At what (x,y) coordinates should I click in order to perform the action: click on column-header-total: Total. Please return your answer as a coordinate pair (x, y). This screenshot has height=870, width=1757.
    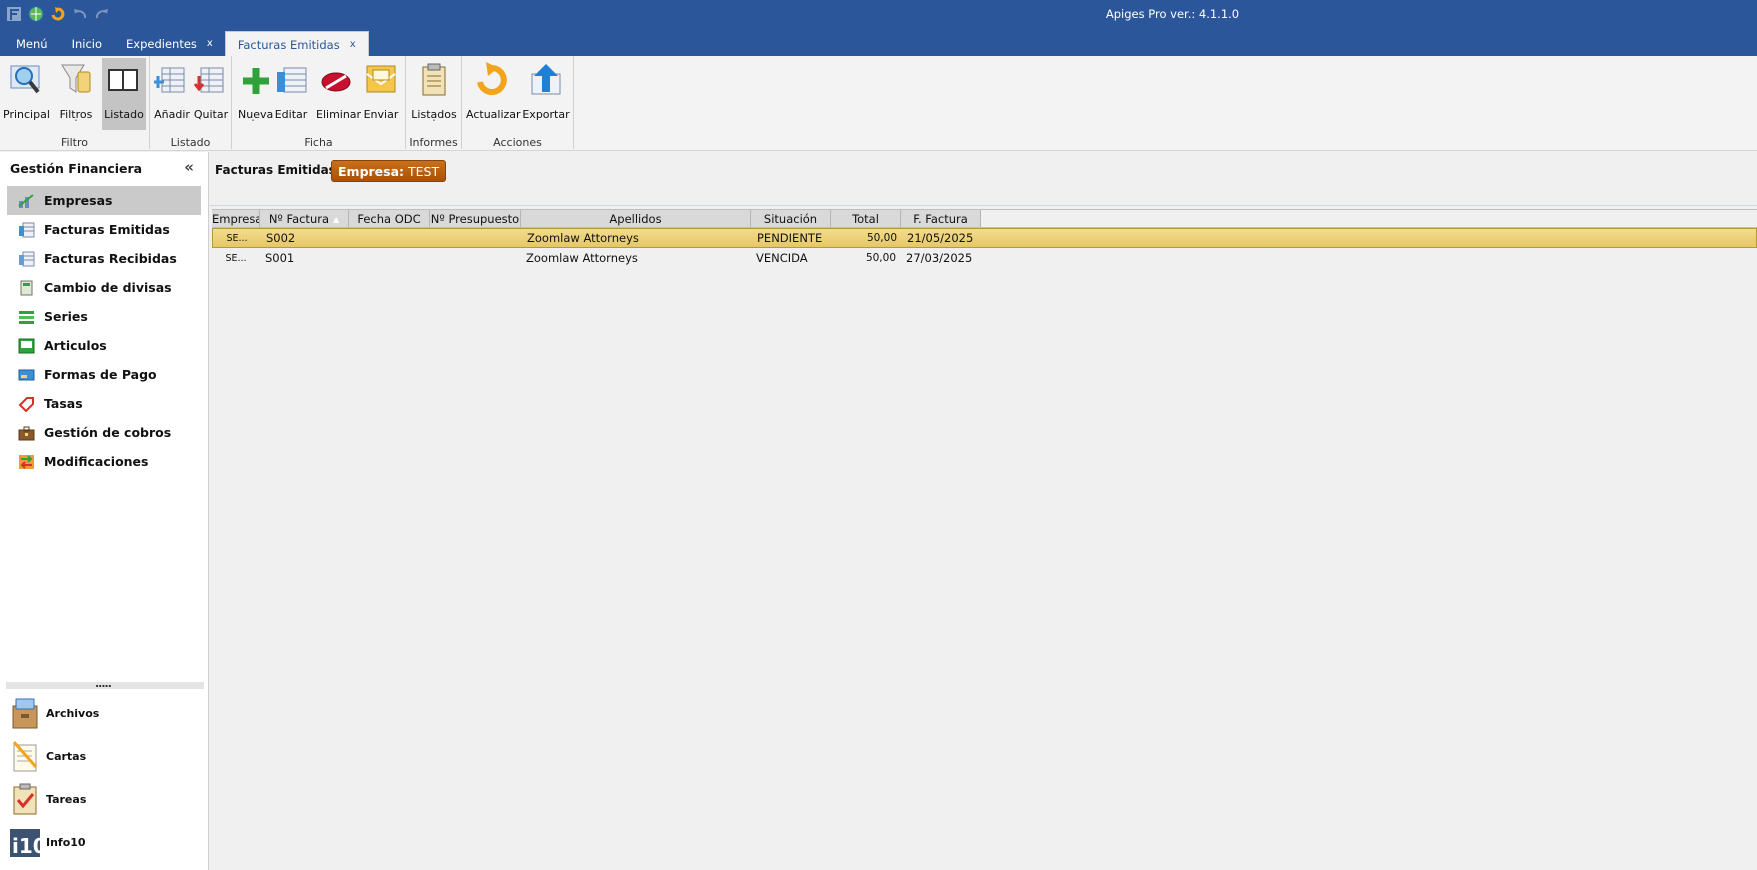
    Looking at the image, I should click on (866, 218).